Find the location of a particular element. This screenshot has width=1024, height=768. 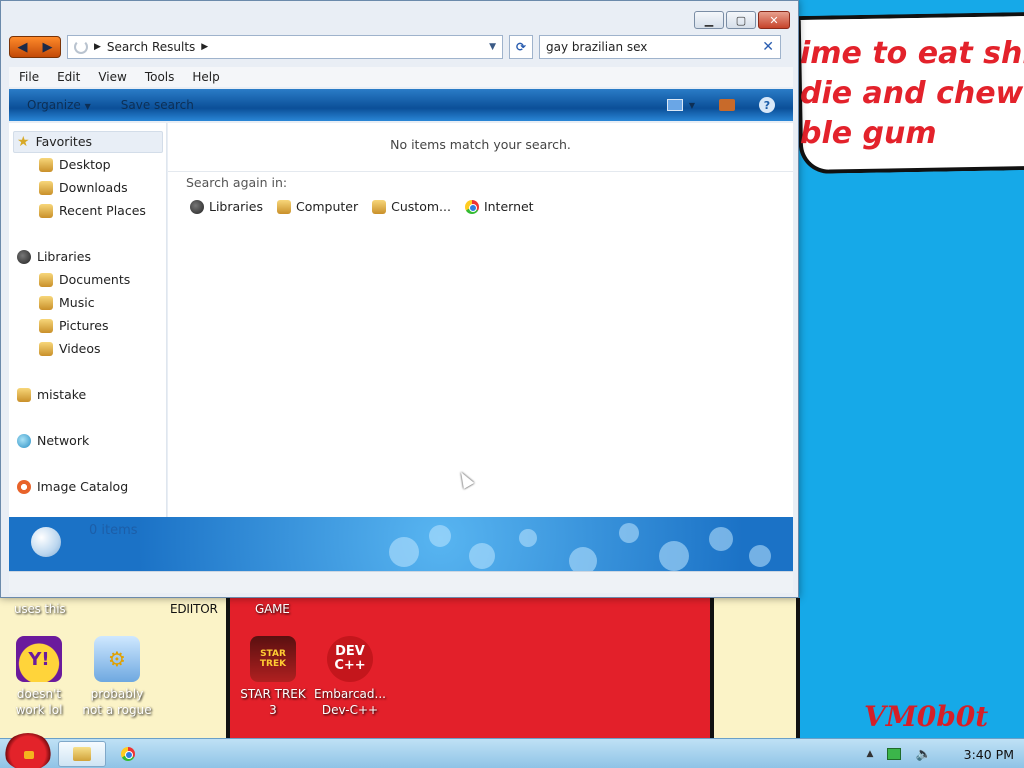

close-icon: ✕ is located at coordinates (774, 20).